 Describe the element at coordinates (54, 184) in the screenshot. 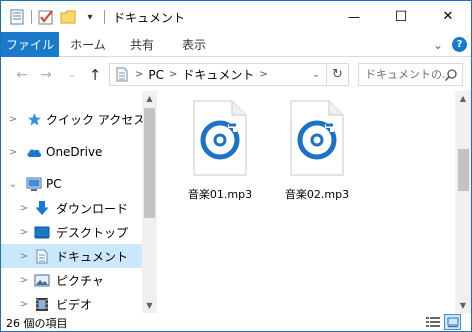

I see `nav-item-label: PC` at that location.